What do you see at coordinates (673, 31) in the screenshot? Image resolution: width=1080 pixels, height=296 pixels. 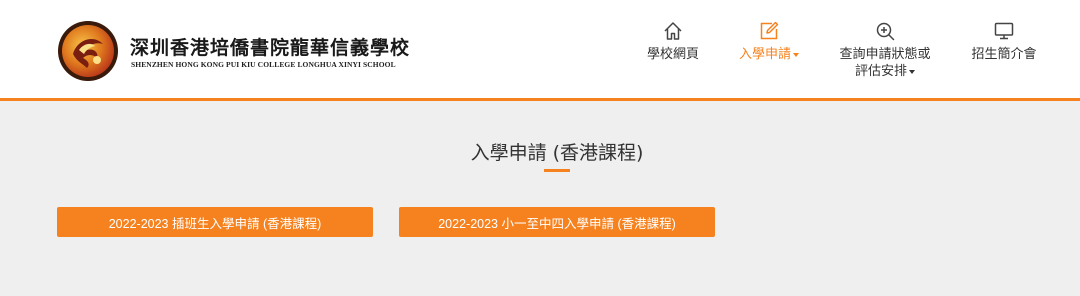 I see `home-icon` at bounding box center [673, 31].